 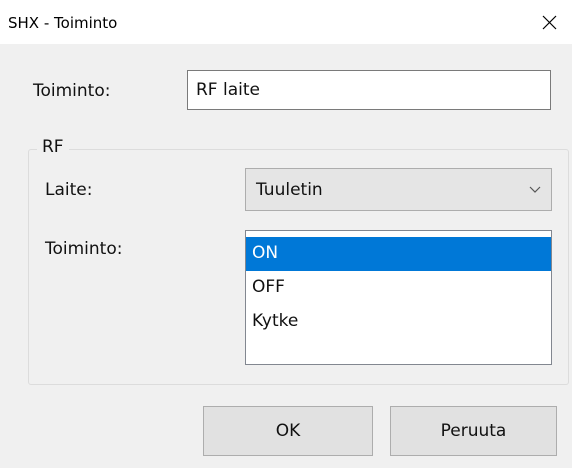 What do you see at coordinates (473, 431) in the screenshot?
I see `cancel-button: Peruuta` at bounding box center [473, 431].